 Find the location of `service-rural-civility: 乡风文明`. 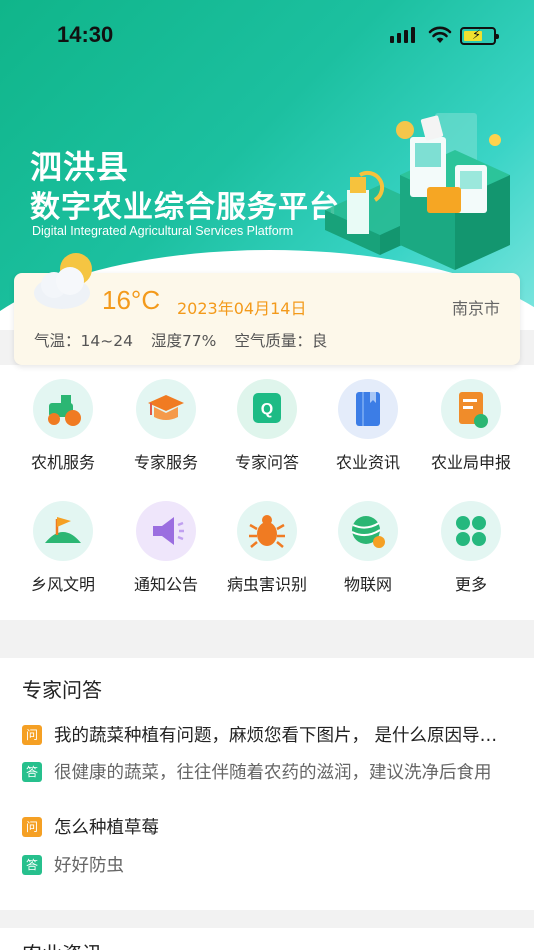

service-rural-civility: 乡风文明 is located at coordinates (63, 548).